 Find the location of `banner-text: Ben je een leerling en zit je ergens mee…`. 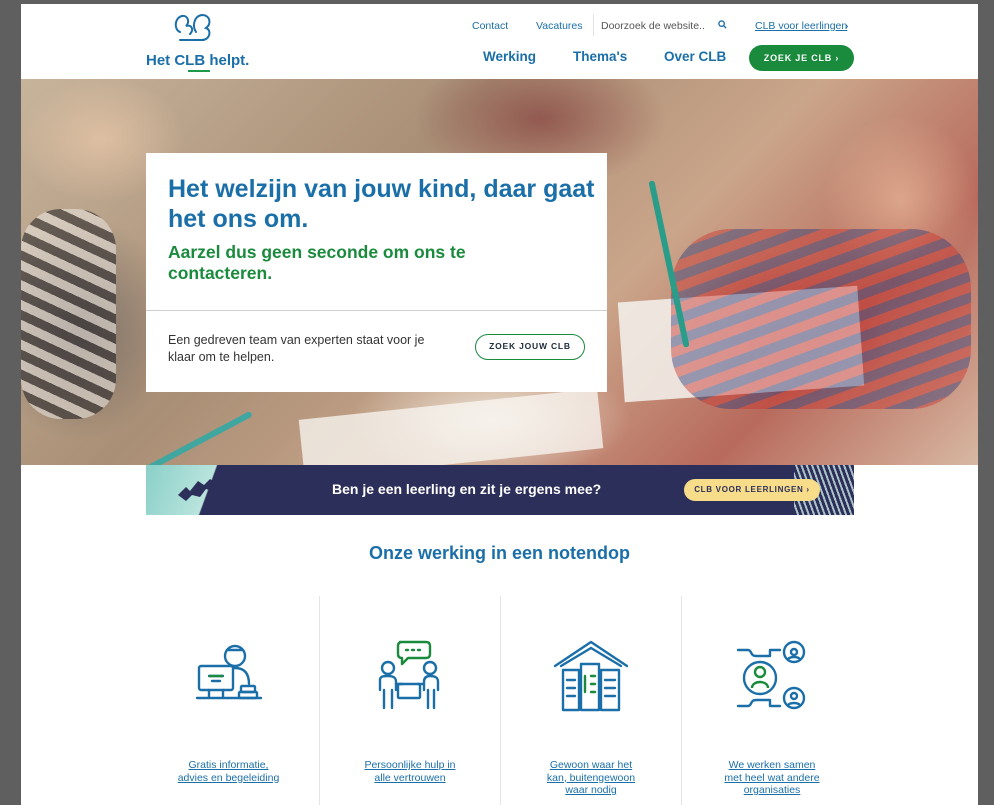

banner-text: Ben je een leerling en zit je ergens mee… is located at coordinates (467, 489).